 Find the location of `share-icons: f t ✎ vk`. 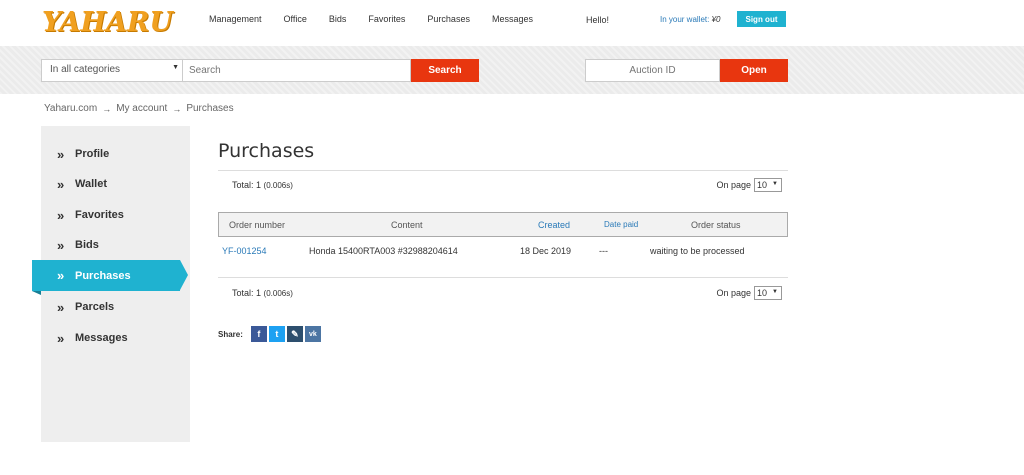

share-icons: f t ✎ vk is located at coordinates (285, 334).